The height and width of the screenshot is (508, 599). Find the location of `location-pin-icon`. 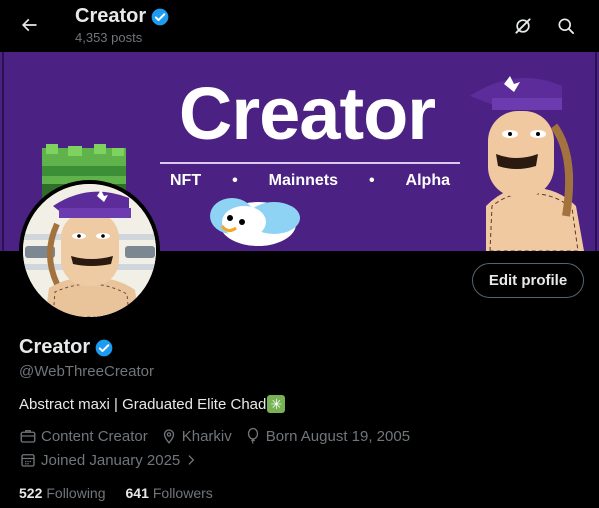

location-pin-icon is located at coordinates (168, 436).